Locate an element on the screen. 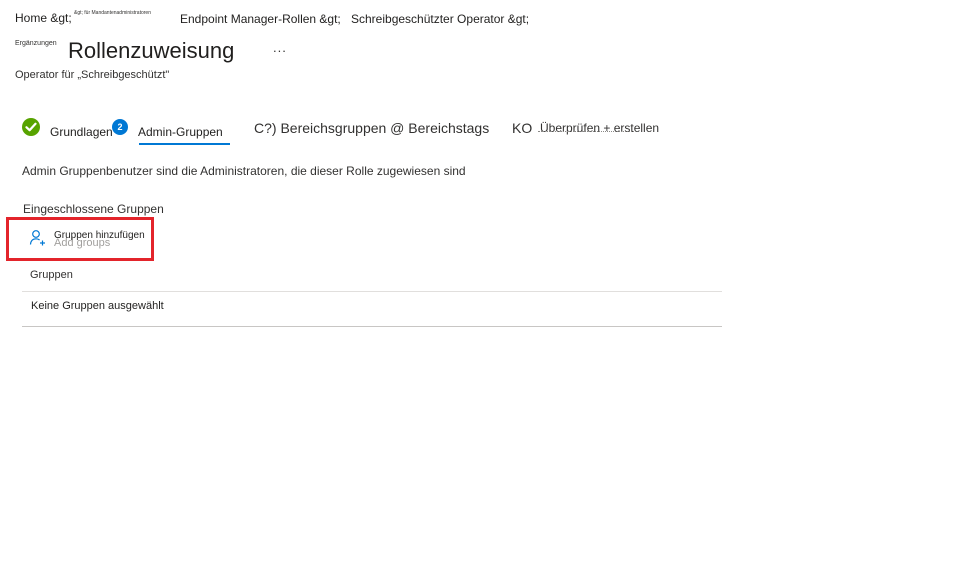 Image resolution: width=960 pixels, height=567 pixels. table-header-divider is located at coordinates (372, 291).